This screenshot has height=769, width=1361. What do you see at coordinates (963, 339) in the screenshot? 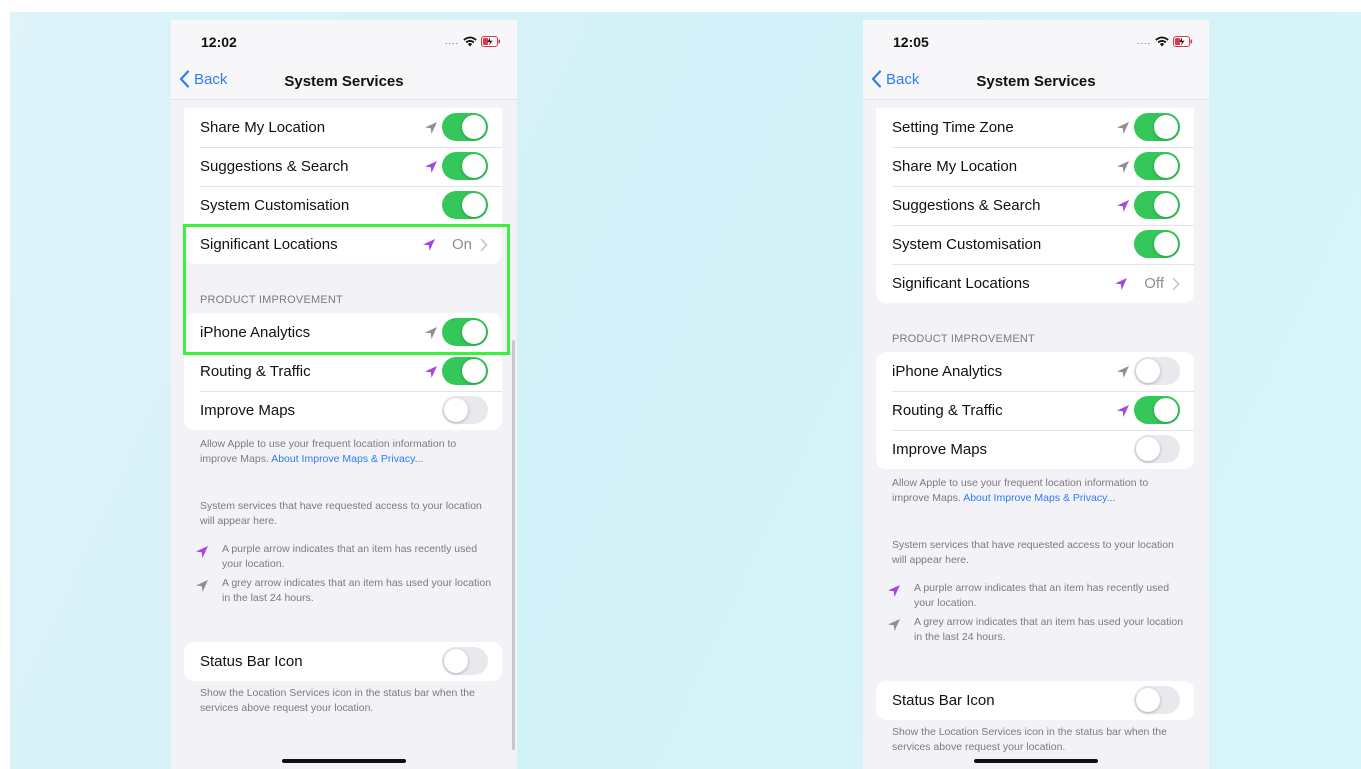
I see `section-header-product-improvement: PRODUCT IMPROVEMENT` at bounding box center [963, 339].